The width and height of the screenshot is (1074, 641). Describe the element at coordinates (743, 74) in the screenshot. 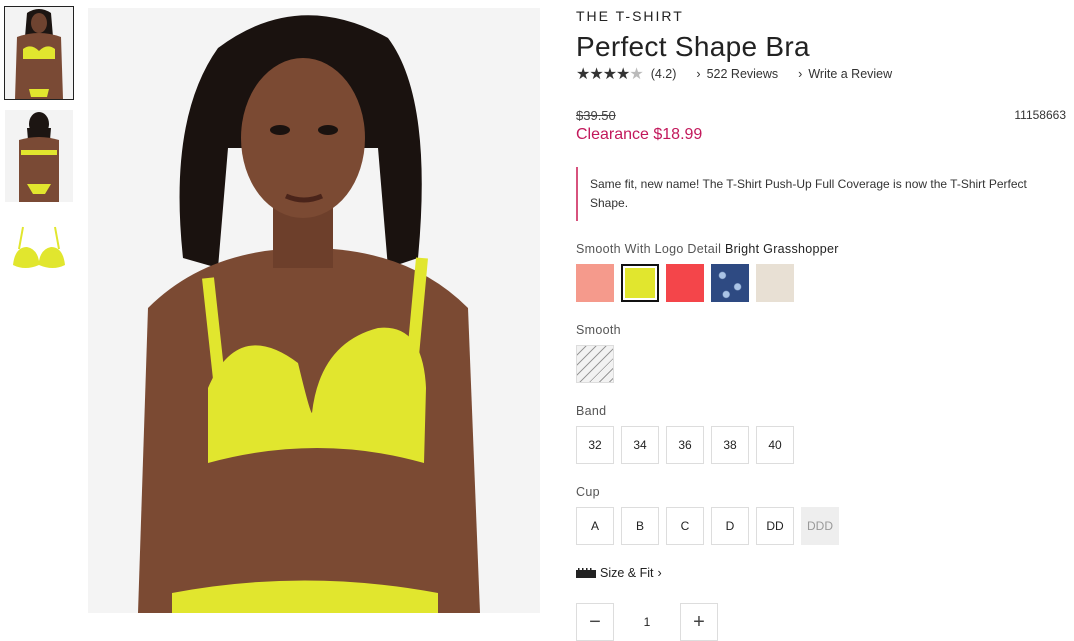

I see `reviews-link: 522 Reviews` at that location.